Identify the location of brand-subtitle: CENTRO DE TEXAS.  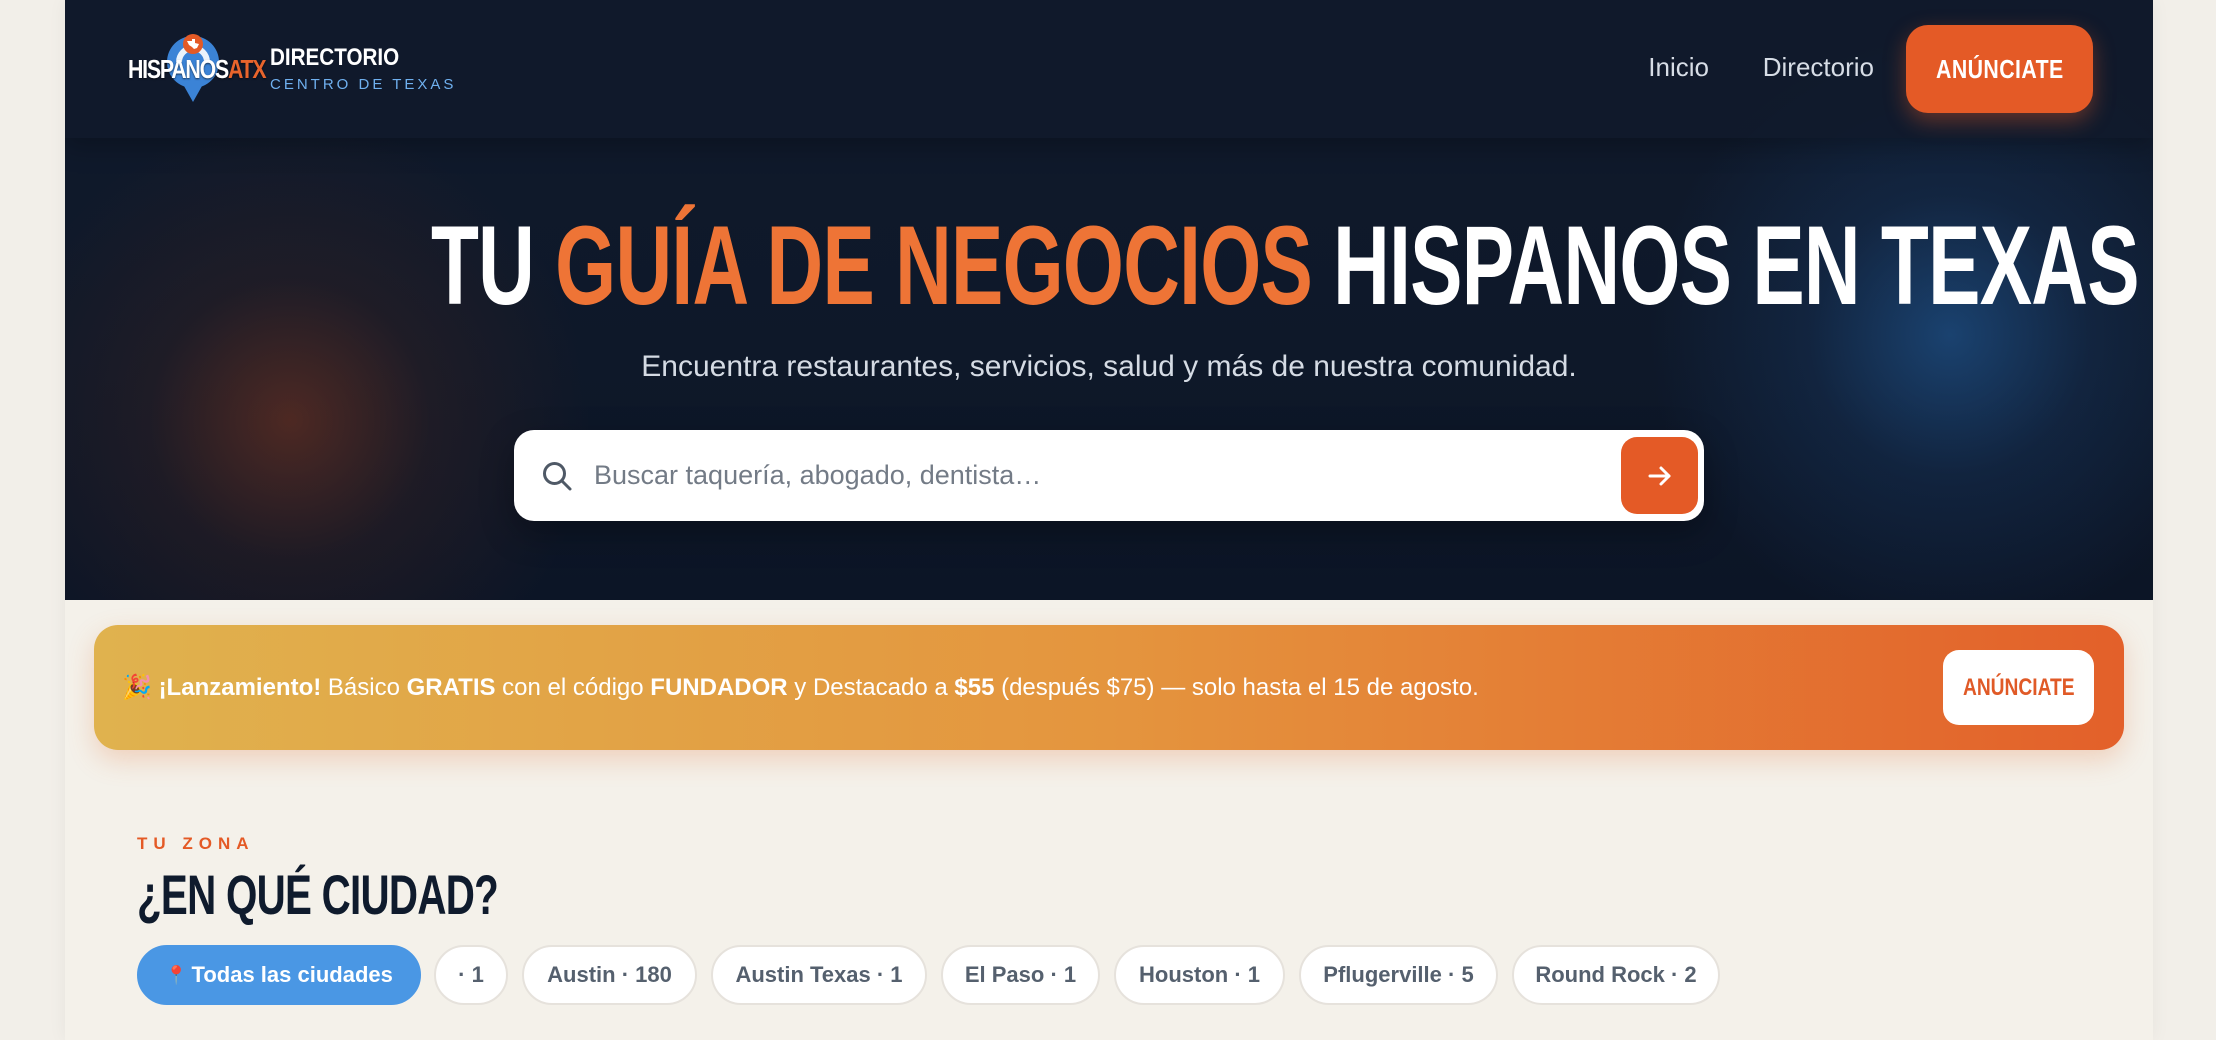
(363, 84).